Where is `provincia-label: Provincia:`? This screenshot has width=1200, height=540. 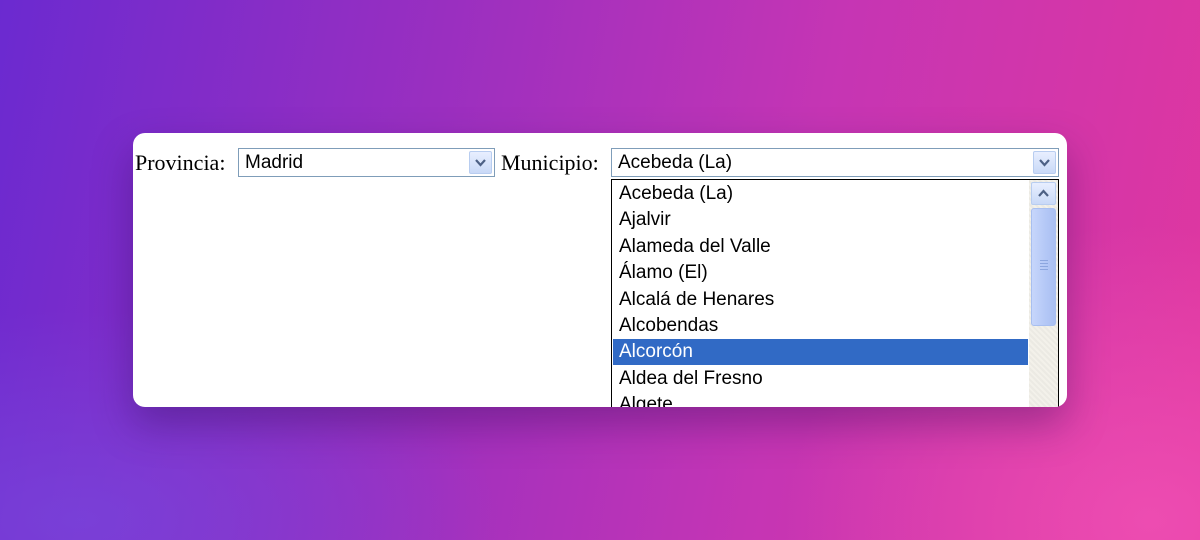
provincia-label: Provincia: is located at coordinates (180, 162).